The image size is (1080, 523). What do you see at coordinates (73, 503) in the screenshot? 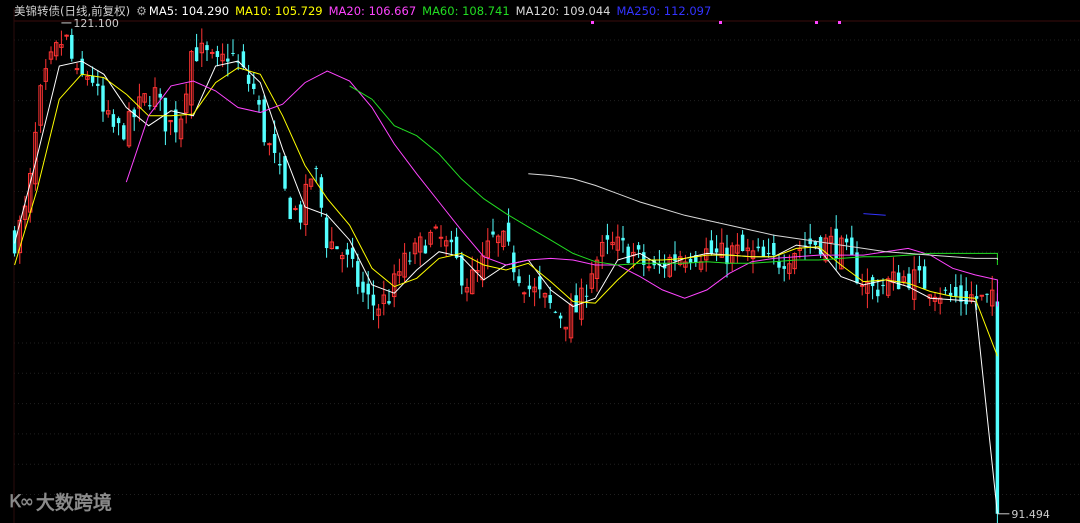
I see `watermark-text: 大数跨境` at bounding box center [73, 503].